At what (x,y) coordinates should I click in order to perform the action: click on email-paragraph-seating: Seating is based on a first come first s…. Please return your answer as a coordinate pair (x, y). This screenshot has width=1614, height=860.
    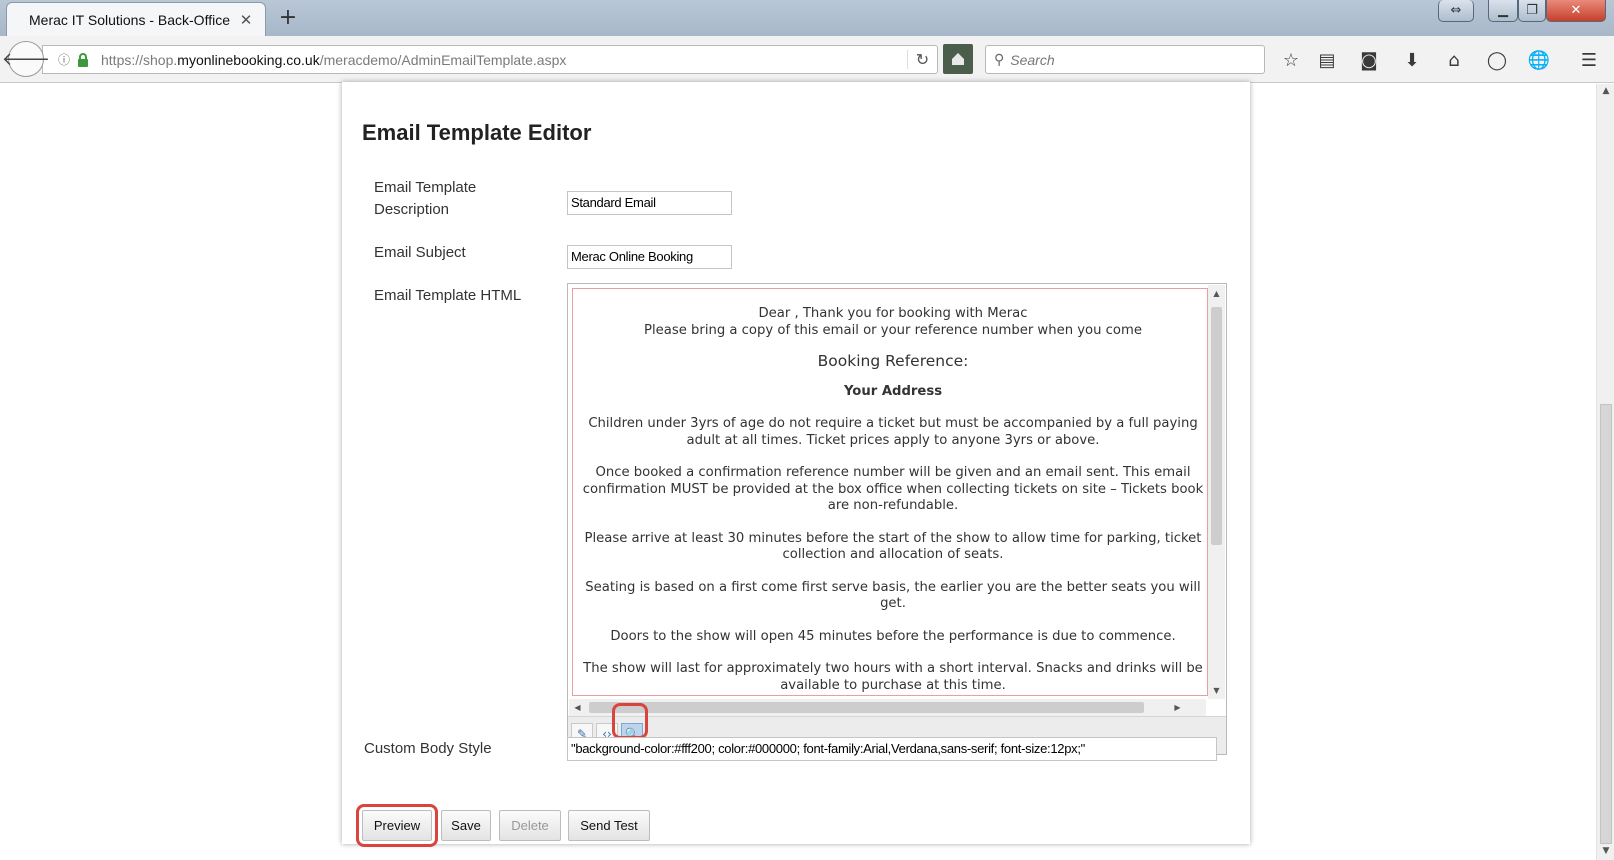
    Looking at the image, I should click on (893, 595).